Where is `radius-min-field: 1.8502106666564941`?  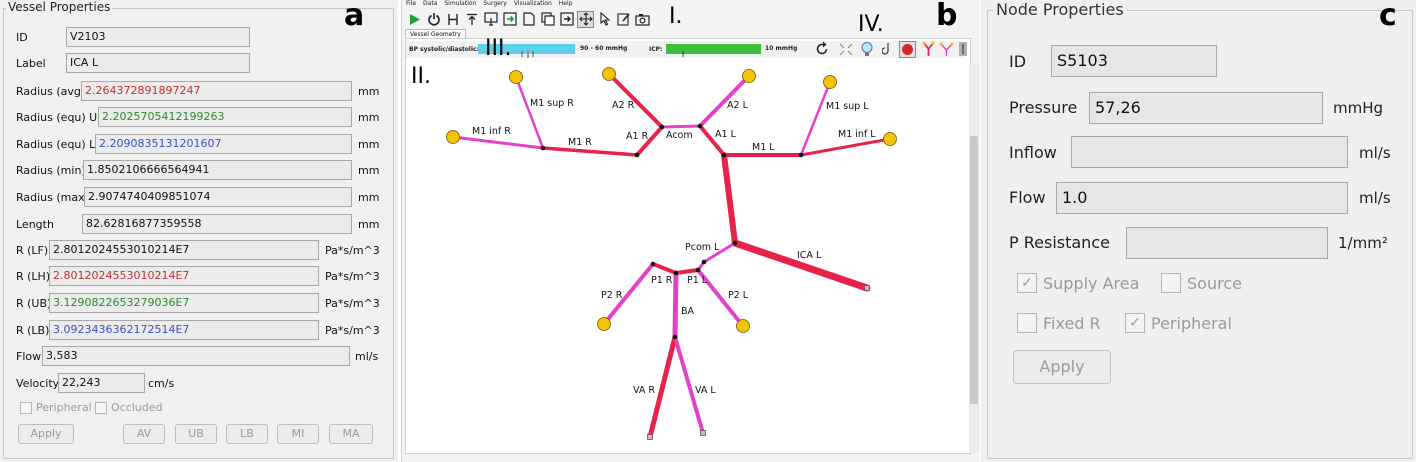 radius-min-field: 1.8502106666564941 is located at coordinates (217, 170).